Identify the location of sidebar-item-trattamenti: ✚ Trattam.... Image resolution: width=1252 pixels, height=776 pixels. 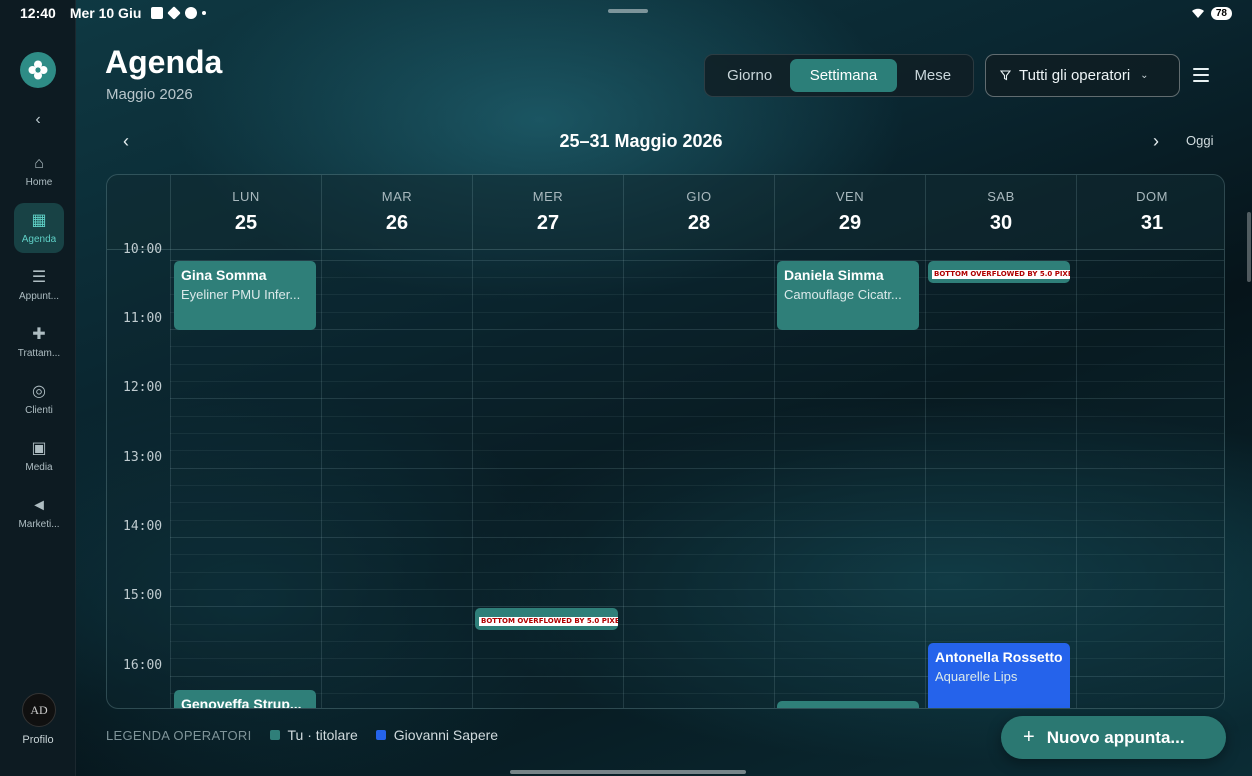
(39, 342).